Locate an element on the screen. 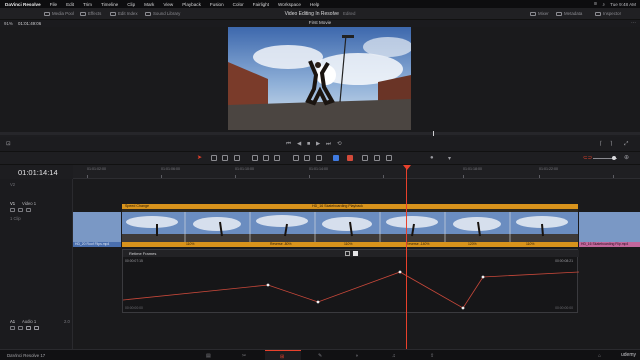 The height and width of the screenshot is (360, 640). replace-clip-icon is located at coordinates (277, 158).